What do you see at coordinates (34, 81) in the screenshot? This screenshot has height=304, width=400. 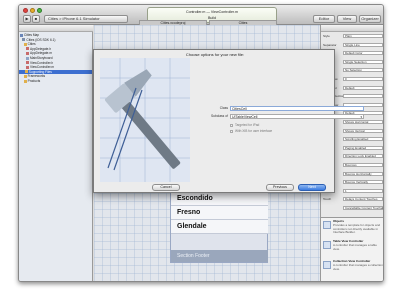 I see `navigator-item-label: Products` at bounding box center [34, 81].